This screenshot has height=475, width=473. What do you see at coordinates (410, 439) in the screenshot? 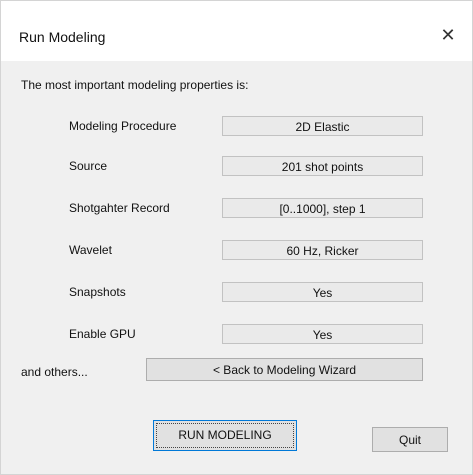
I see `quit-button: Quit` at bounding box center [410, 439].